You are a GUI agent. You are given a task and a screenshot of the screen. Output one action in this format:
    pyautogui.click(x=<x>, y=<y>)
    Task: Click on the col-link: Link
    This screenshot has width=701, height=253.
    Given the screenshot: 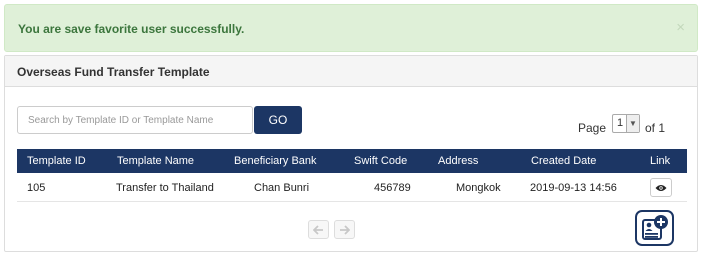 What is the action you would take?
    pyautogui.click(x=660, y=161)
    